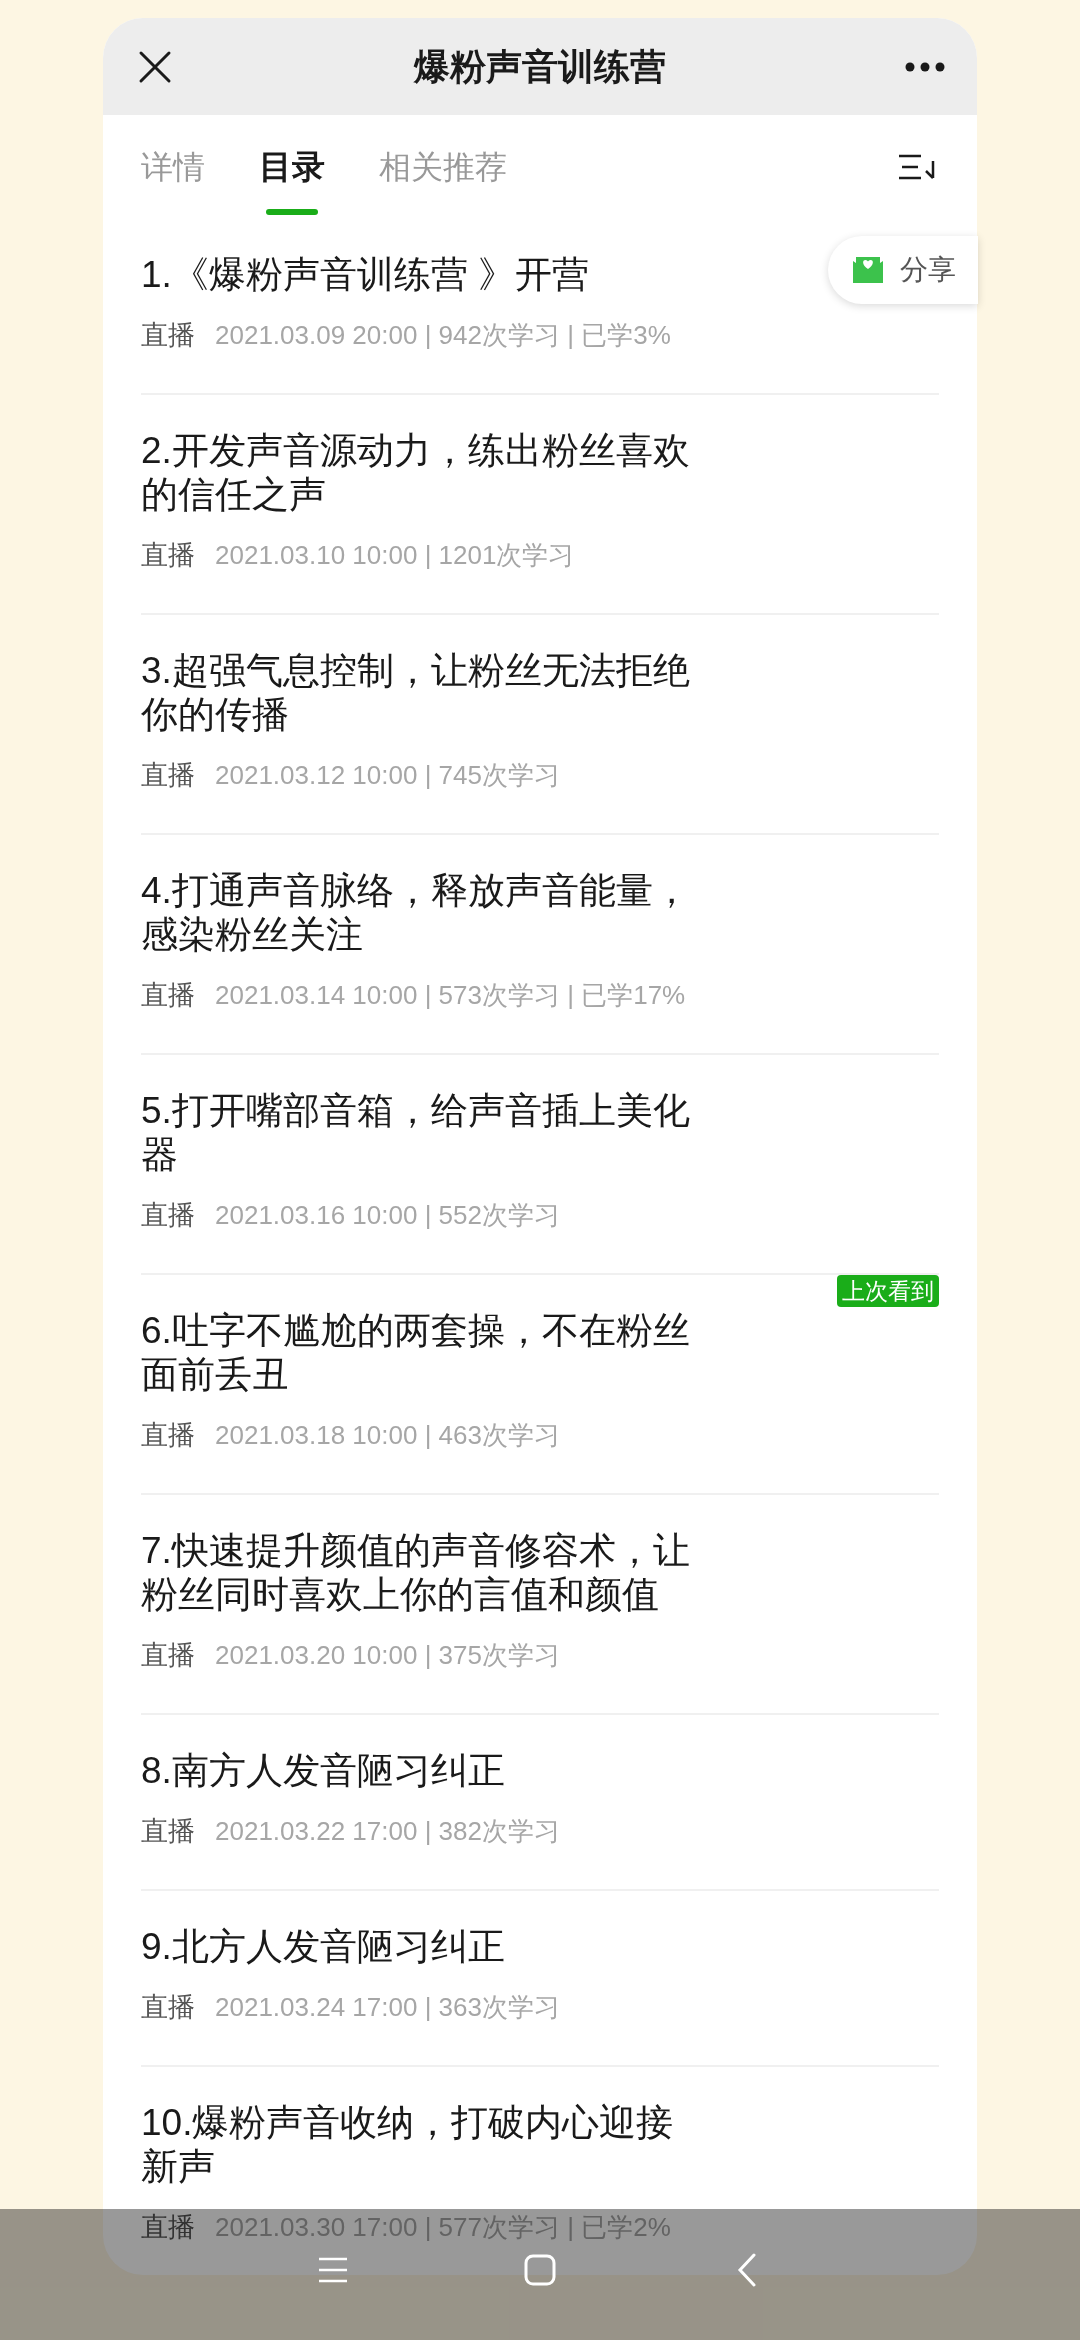 Image resolution: width=1080 pixels, height=2340 pixels. I want to click on tab: 目录, so click(292, 167).